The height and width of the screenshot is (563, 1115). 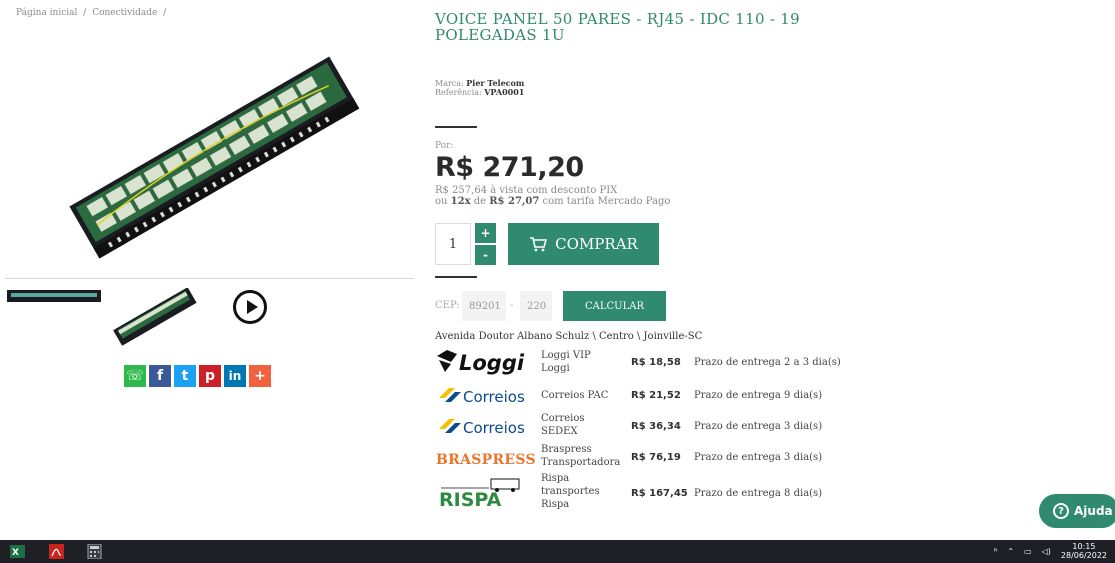 I want to click on breadcrumb-home-link: Página inicial, so click(x=46, y=13).